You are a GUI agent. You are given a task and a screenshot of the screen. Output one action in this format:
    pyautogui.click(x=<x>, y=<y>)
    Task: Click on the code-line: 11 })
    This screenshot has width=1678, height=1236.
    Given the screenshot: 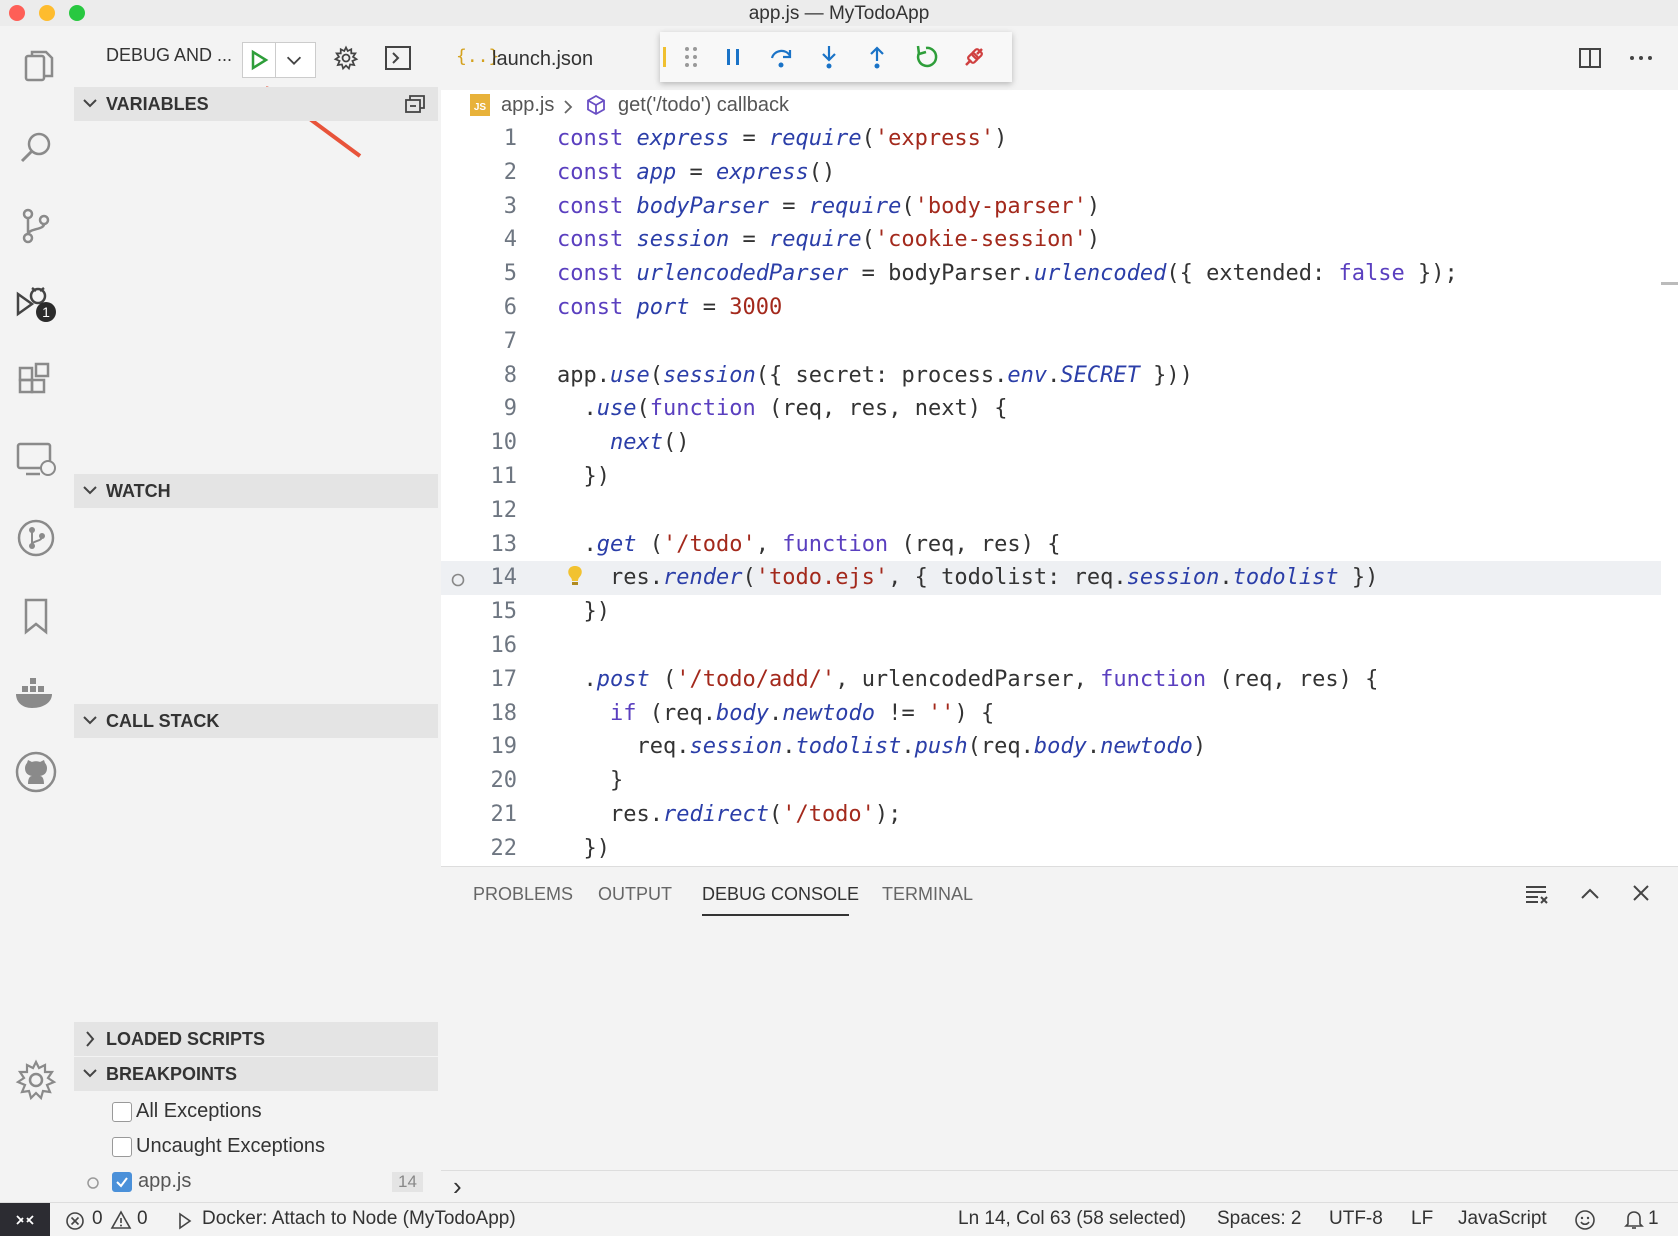 What is the action you would take?
    pyautogui.click(x=1051, y=477)
    